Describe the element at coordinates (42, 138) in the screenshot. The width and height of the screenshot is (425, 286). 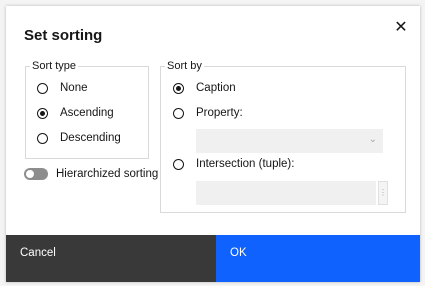
I see `radio-descending-circle` at that location.